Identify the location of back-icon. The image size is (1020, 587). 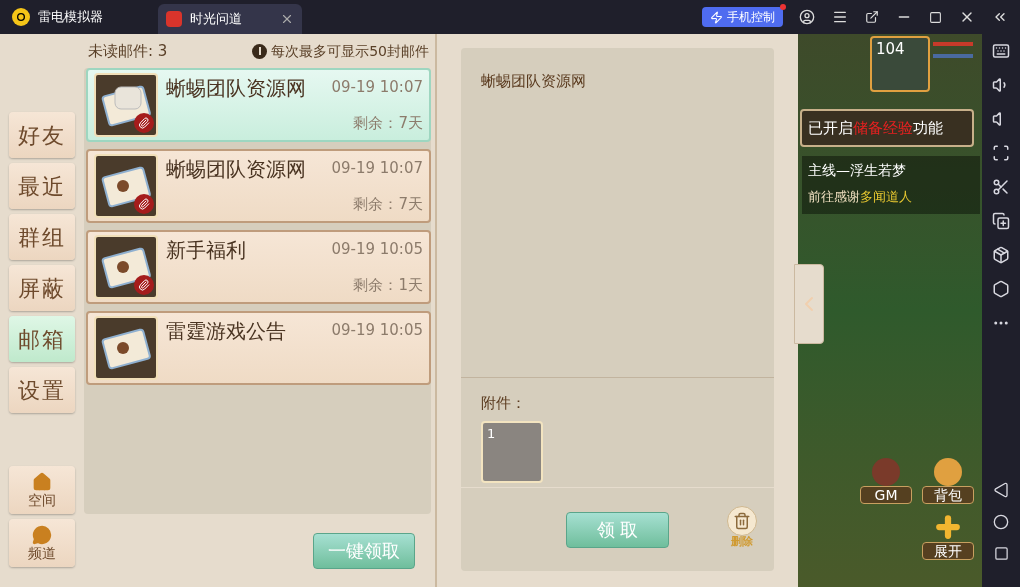
(1001, 490).